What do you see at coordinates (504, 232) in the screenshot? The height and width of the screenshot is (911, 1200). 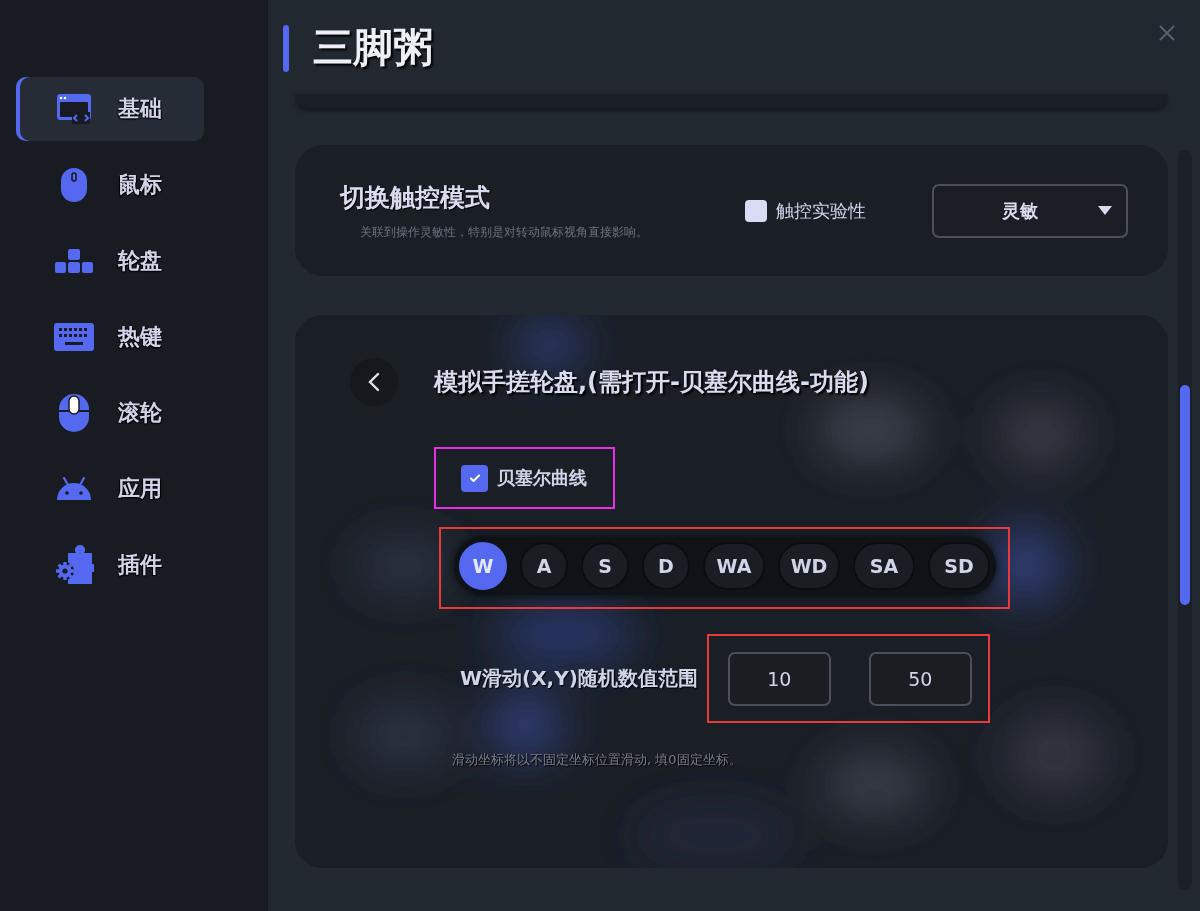 I see `card-description: 关联到操作灵敏性，特别是对转动鼠标视角直接影响。` at bounding box center [504, 232].